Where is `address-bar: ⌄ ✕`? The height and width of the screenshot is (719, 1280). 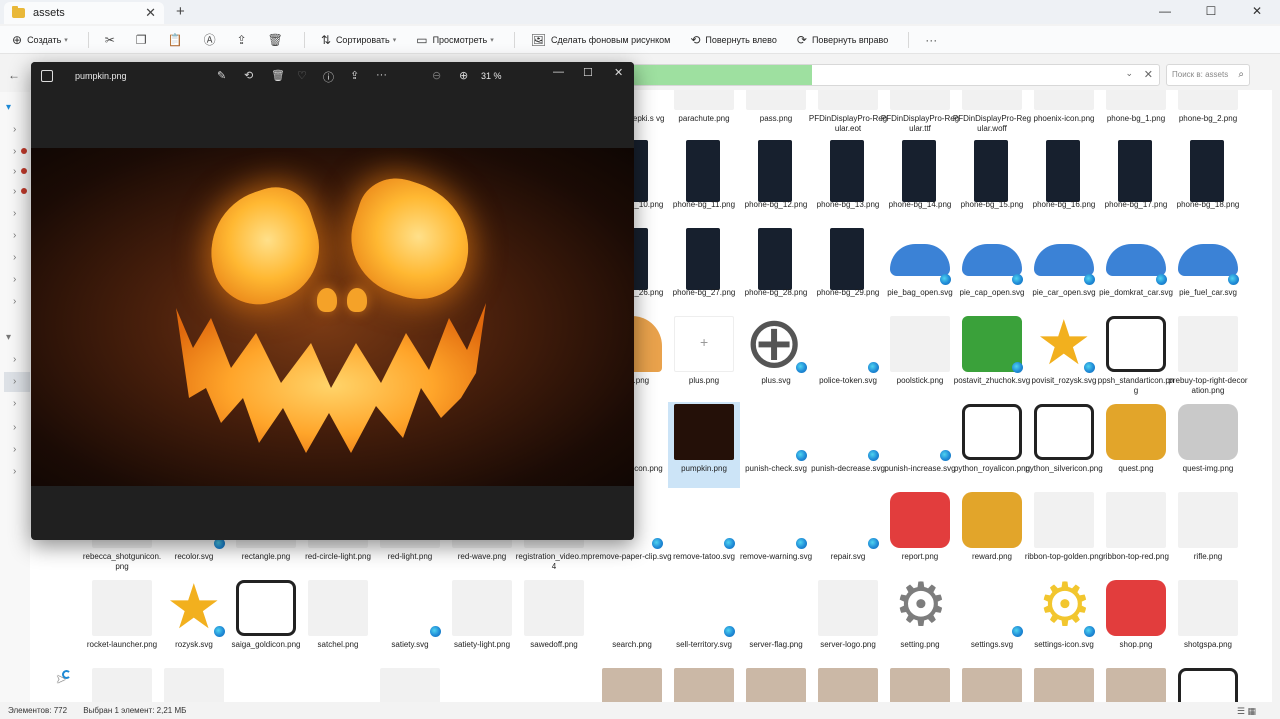
address-bar: ⌄ ✕ is located at coordinates (896, 75).